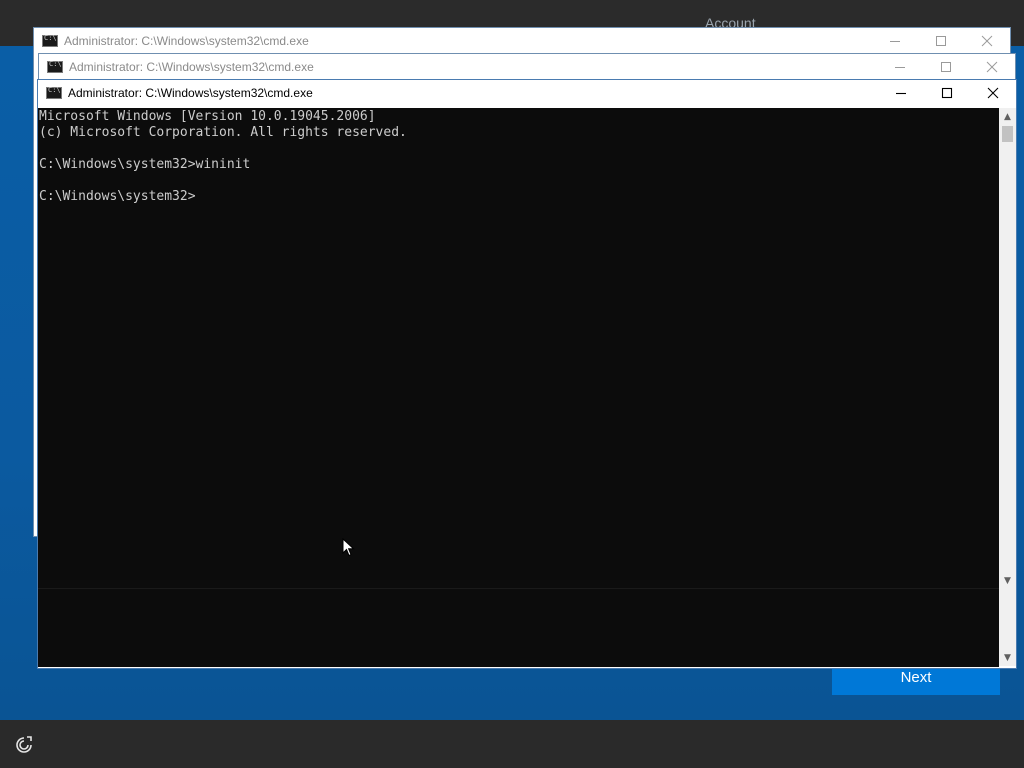  What do you see at coordinates (1007, 116) in the screenshot?
I see `scroll-up-icon: ▲` at bounding box center [1007, 116].